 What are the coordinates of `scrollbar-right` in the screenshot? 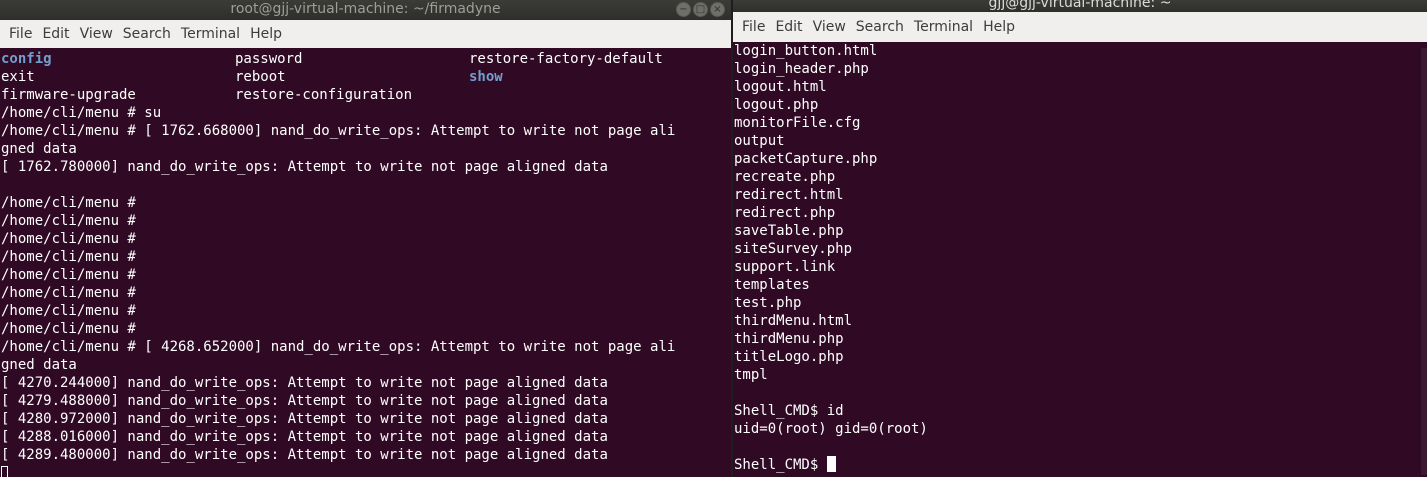 It's located at (1424, 261).